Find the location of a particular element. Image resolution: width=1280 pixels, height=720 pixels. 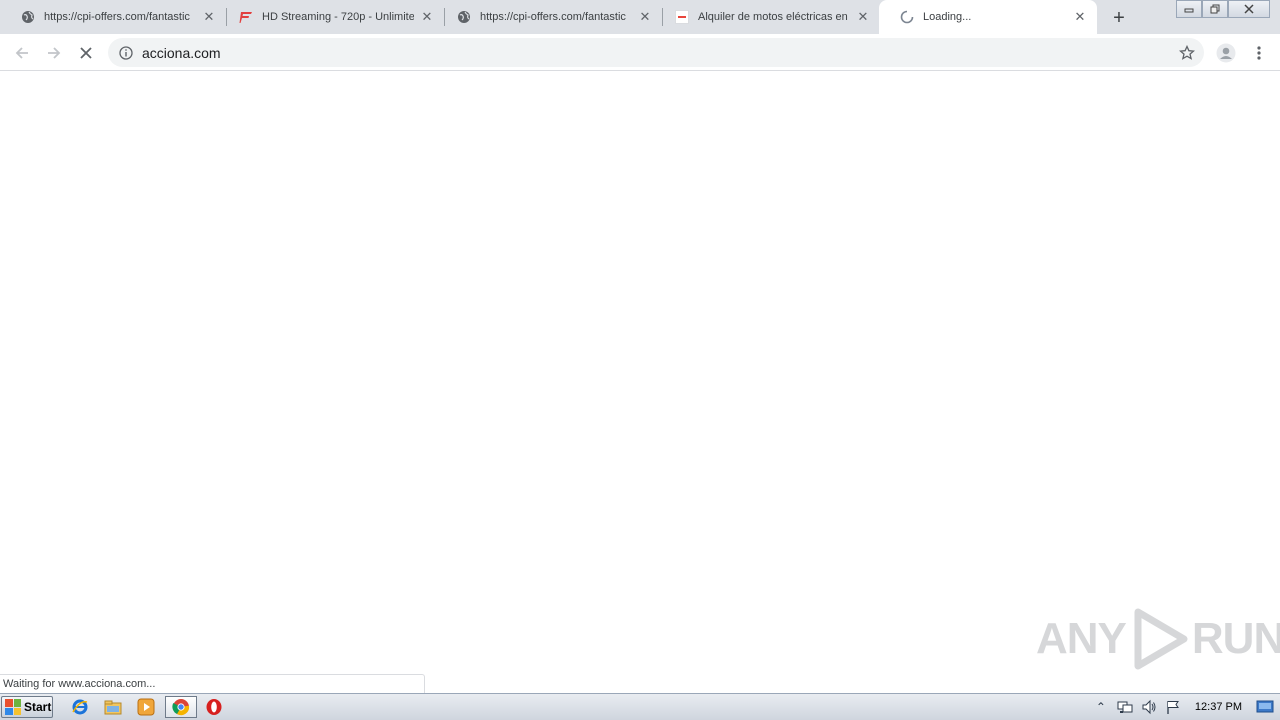

back-arrow-icon is located at coordinates (21, 53).